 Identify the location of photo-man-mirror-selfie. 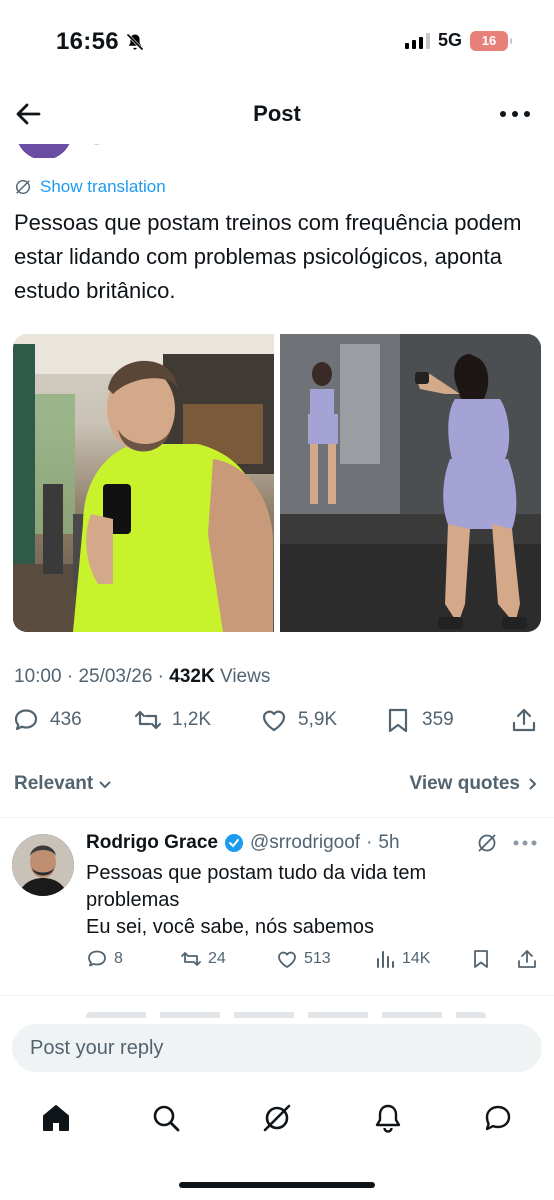
(143, 483).